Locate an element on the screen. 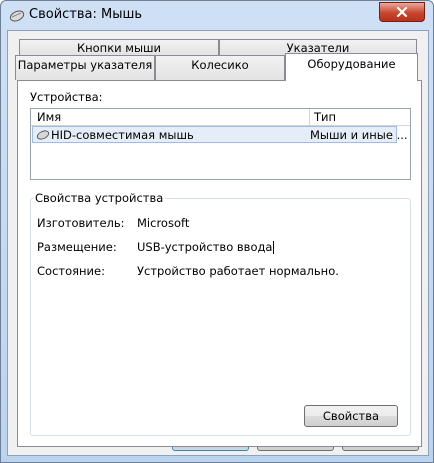  tab-mouse-buttons: Кнопки мыши is located at coordinates (119, 47).